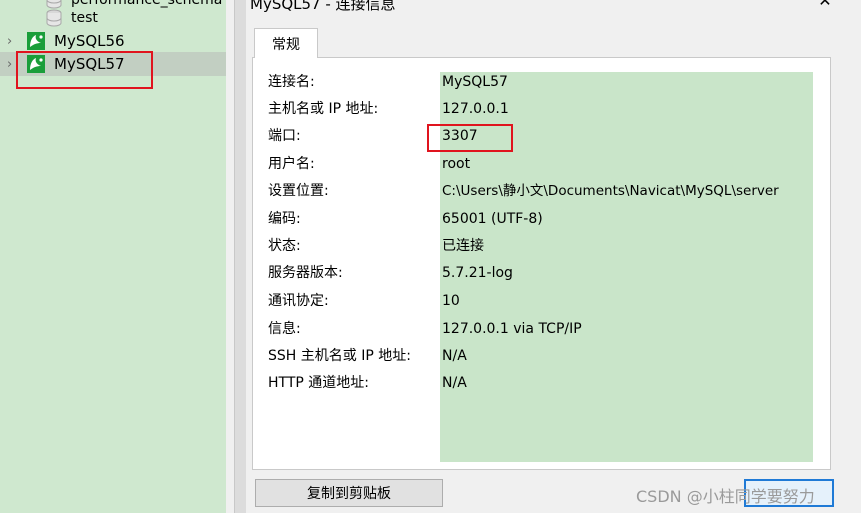 This screenshot has width=861, height=513. What do you see at coordinates (291, 82) in the screenshot?
I see `info-label: 连接名:` at bounding box center [291, 82].